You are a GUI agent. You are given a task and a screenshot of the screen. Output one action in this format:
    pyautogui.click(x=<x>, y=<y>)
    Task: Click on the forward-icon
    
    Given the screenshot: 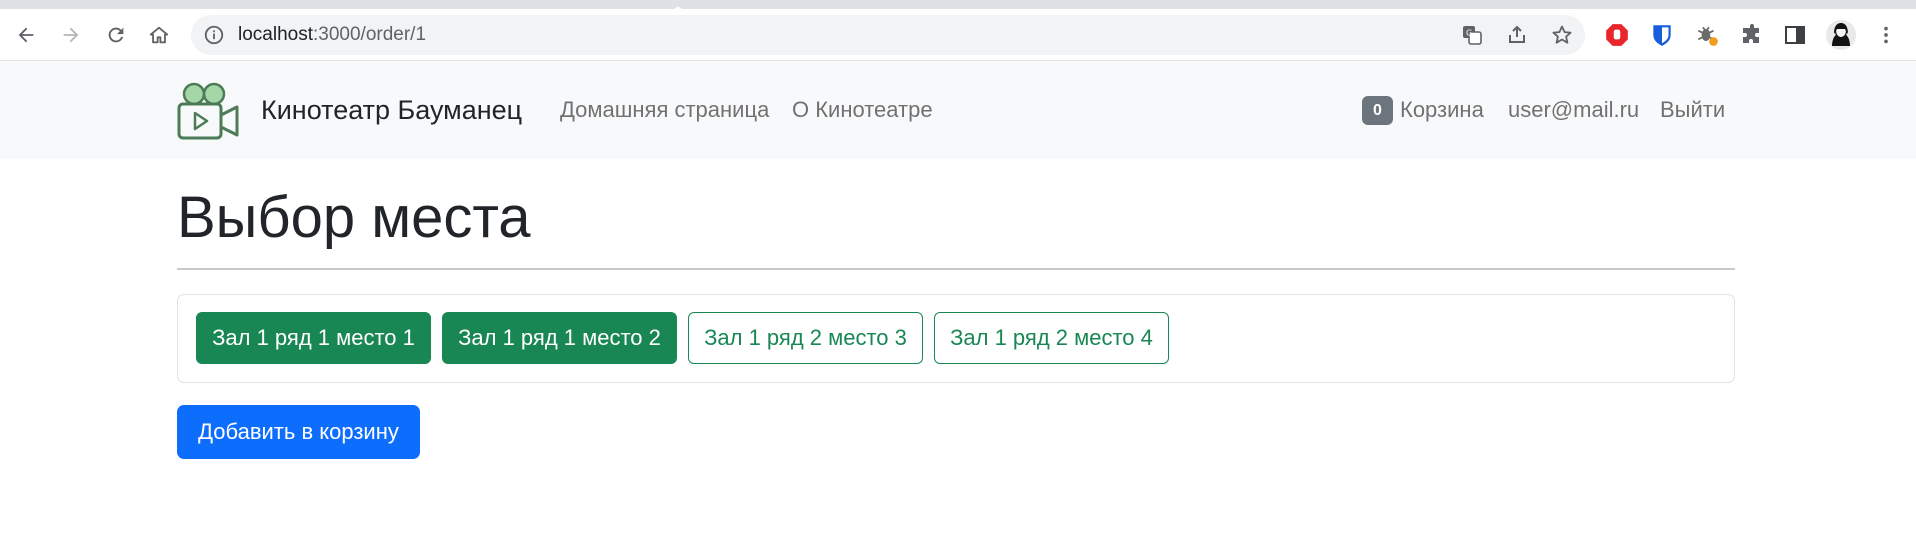 What is the action you would take?
    pyautogui.click(x=71, y=35)
    